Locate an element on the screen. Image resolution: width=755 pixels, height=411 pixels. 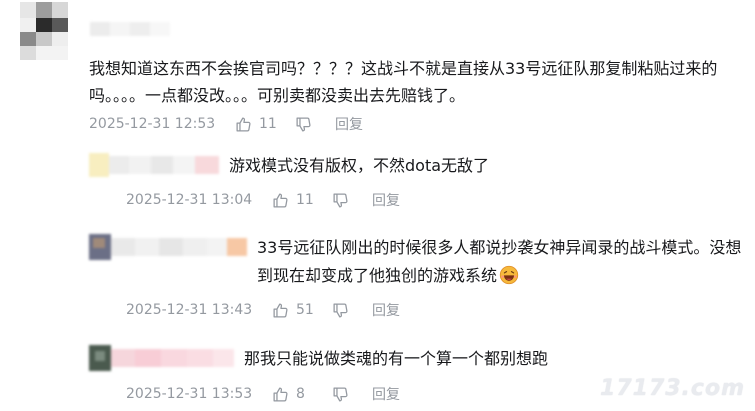
reply-2-meta: 2025-12-31 13:43 51 回复 is located at coordinates (263, 310).